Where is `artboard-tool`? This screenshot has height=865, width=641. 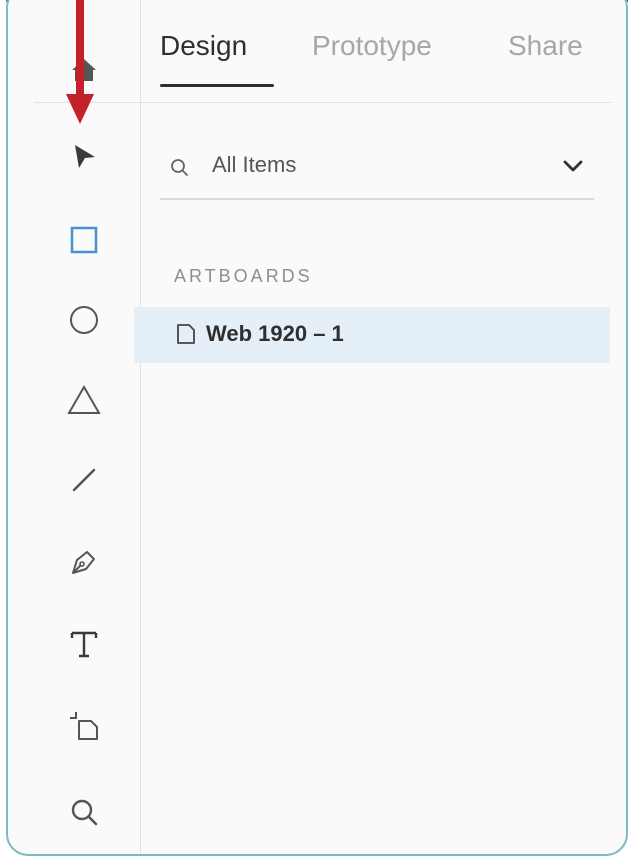 artboard-tool is located at coordinates (84, 726).